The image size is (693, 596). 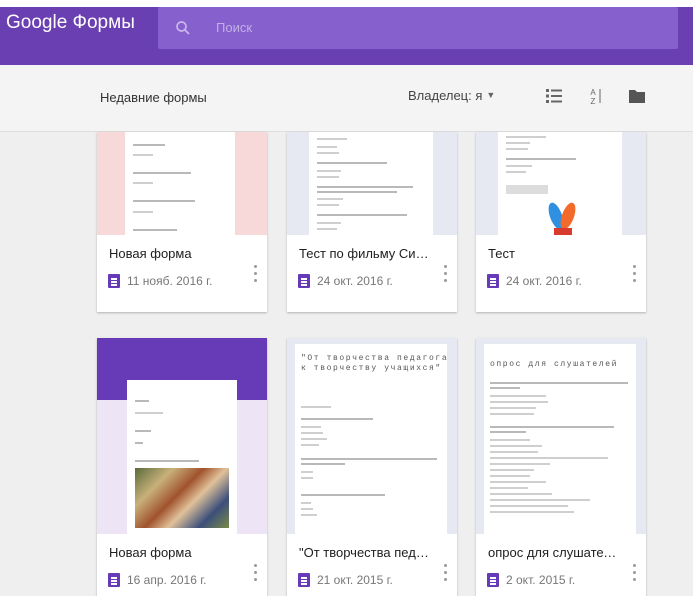 What do you see at coordinates (560, 439) in the screenshot?
I see `form-preview-page: опрос для слушателей` at bounding box center [560, 439].